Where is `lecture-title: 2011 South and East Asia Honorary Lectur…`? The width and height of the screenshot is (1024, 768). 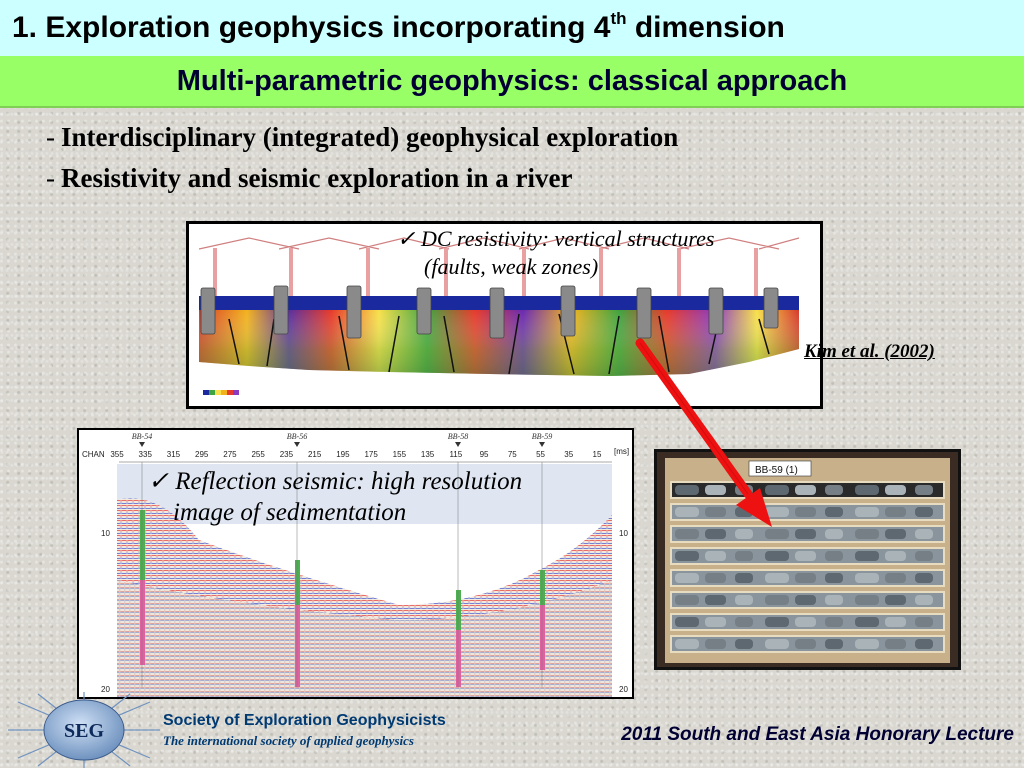
lecture-title: 2011 South and East Asia Honorary Lectur… is located at coordinates (817, 734).